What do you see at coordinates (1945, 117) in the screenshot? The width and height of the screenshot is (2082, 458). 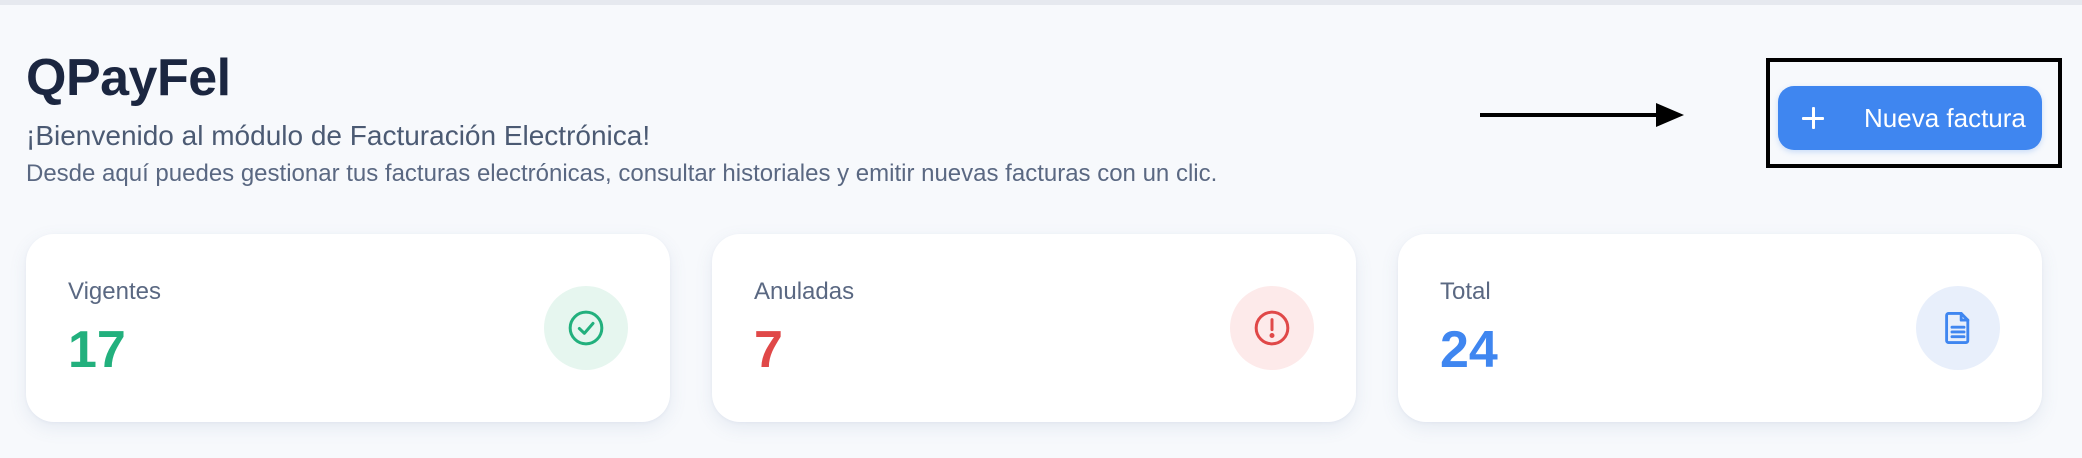 I see `new-invoice-label: Nueva factura` at bounding box center [1945, 117].